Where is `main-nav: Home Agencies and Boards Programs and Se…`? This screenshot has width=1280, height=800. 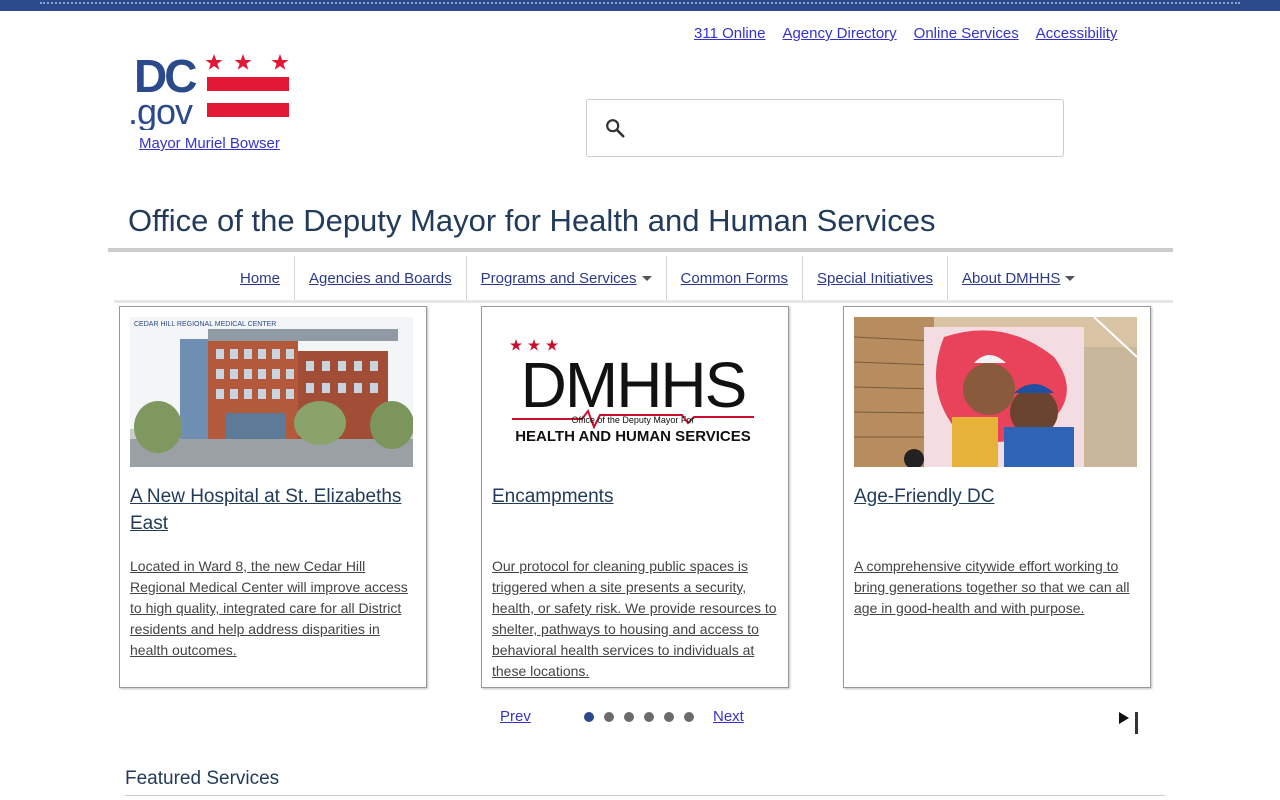 main-nav: Home Agencies and Boards Programs and Se… is located at coordinates (657, 278).